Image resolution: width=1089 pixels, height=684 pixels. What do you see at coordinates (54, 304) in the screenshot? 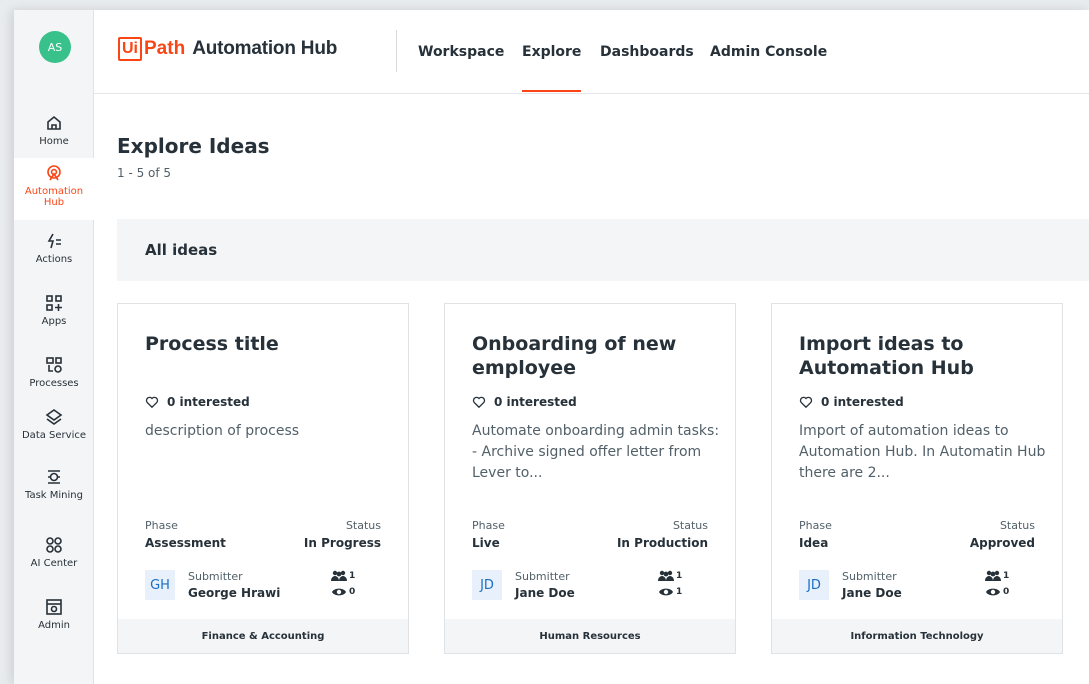
I see `apps-icon` at bounding box center [54, 304].